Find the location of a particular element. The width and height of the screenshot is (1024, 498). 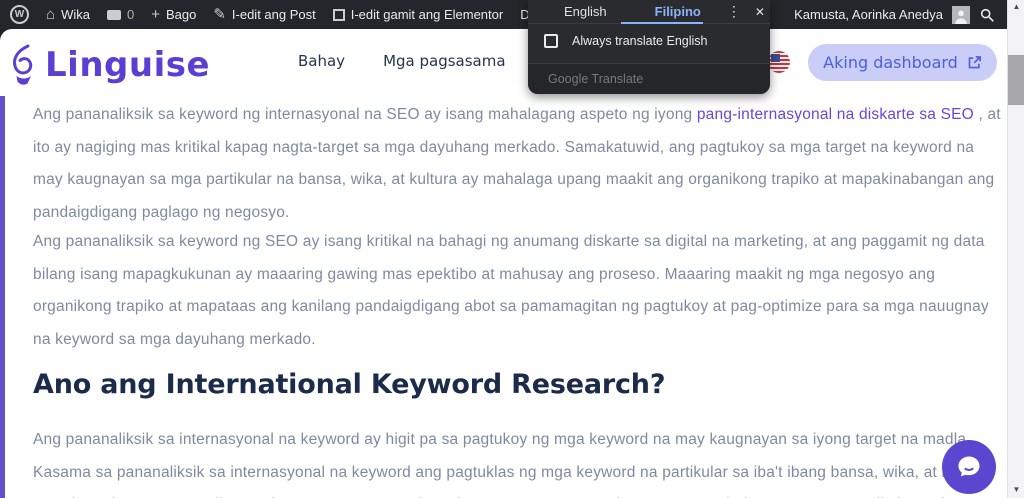

admin-bar-edit-post: ✎ I-edit ang Post is located at coordinates (264, 14).